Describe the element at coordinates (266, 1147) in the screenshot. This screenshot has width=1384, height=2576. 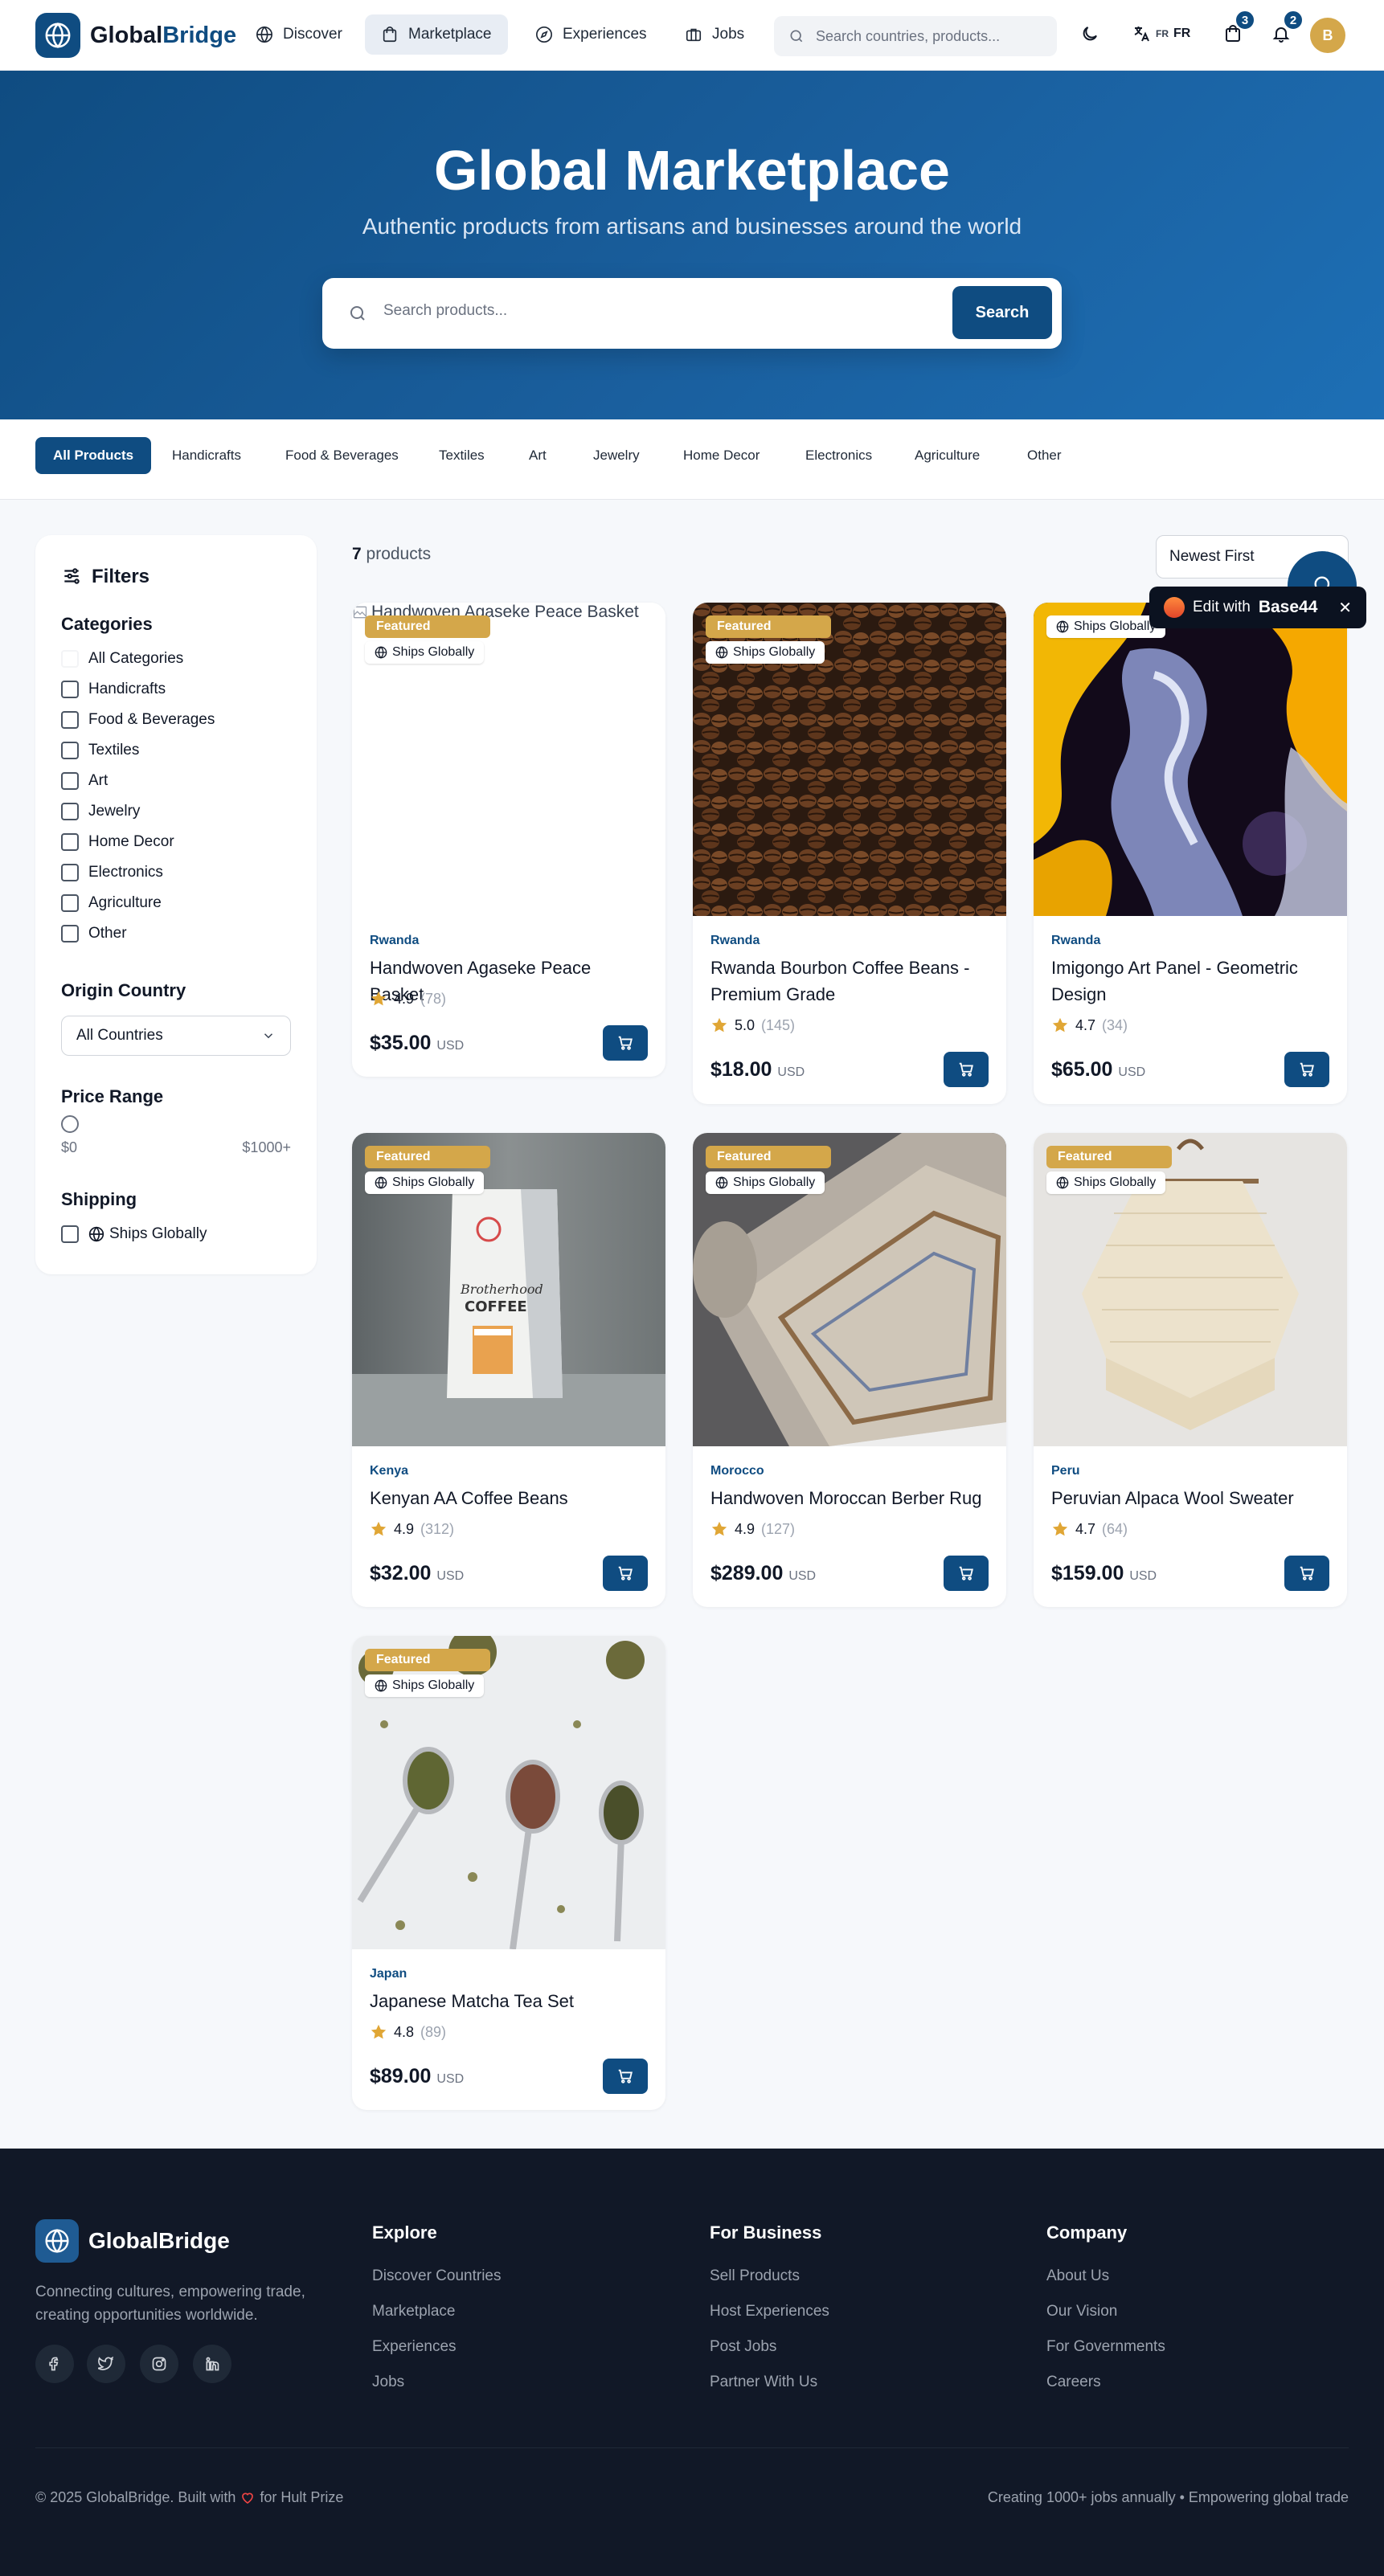
I see `price-max-label: $1000+` at that location.